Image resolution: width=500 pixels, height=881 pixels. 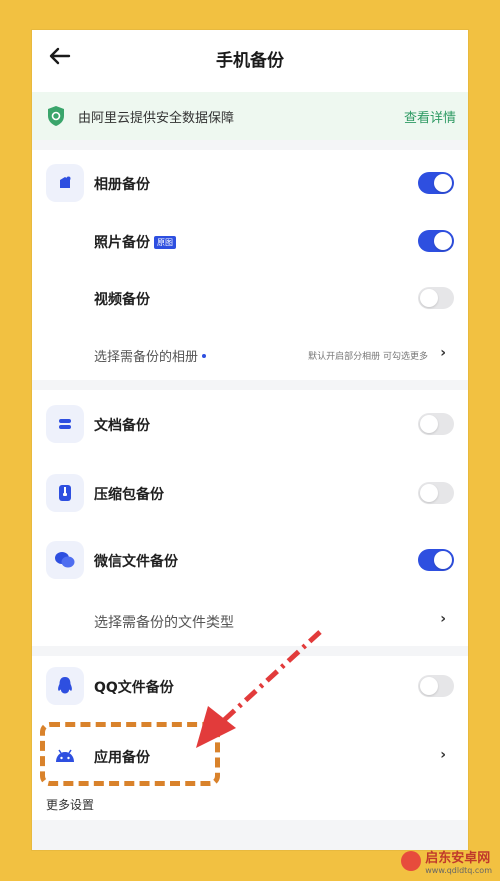 I want to click on new-dot, so click(x=204, y=356).